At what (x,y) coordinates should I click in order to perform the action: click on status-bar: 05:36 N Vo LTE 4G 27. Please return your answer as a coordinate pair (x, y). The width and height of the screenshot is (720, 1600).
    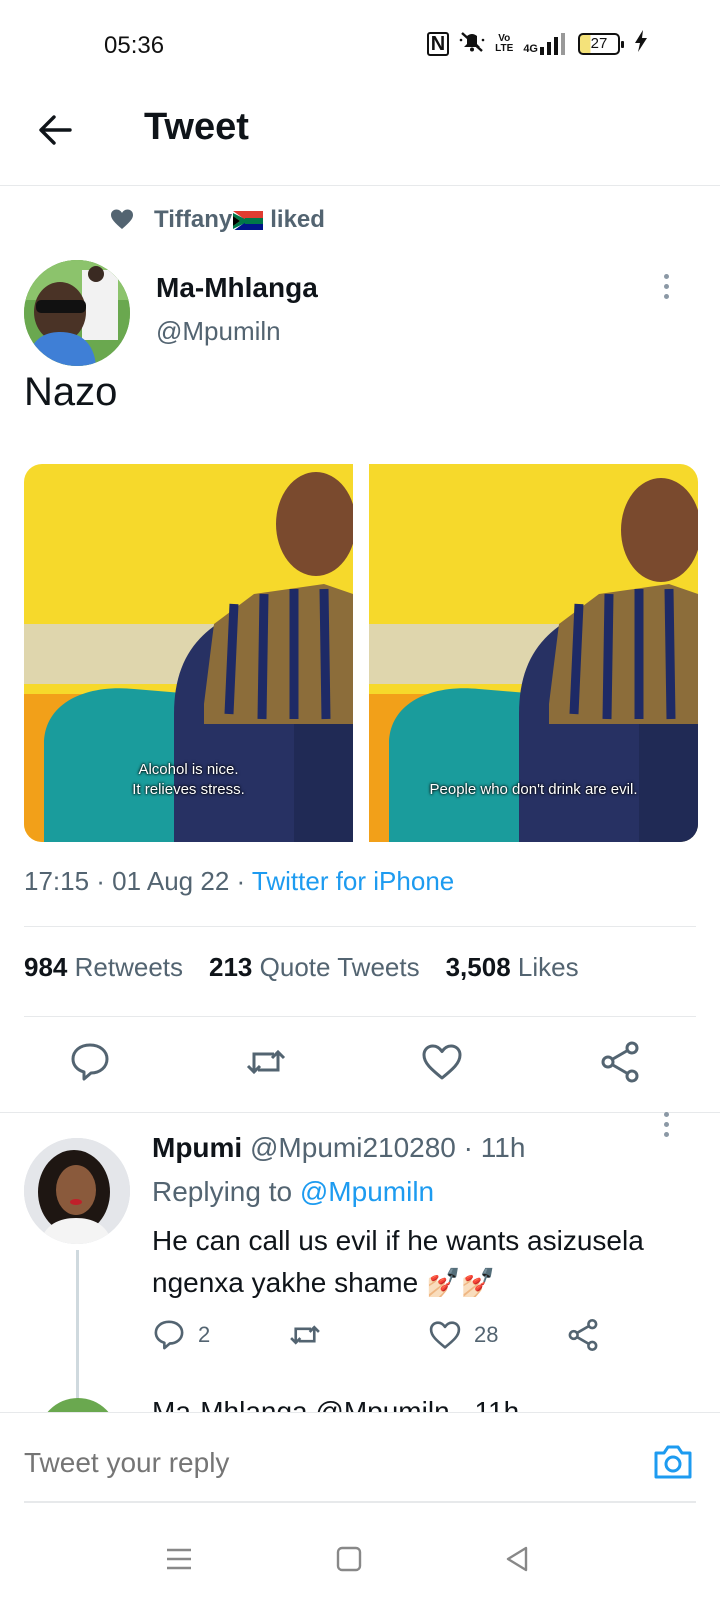
    Looking at the image, I should click on (360, 46).